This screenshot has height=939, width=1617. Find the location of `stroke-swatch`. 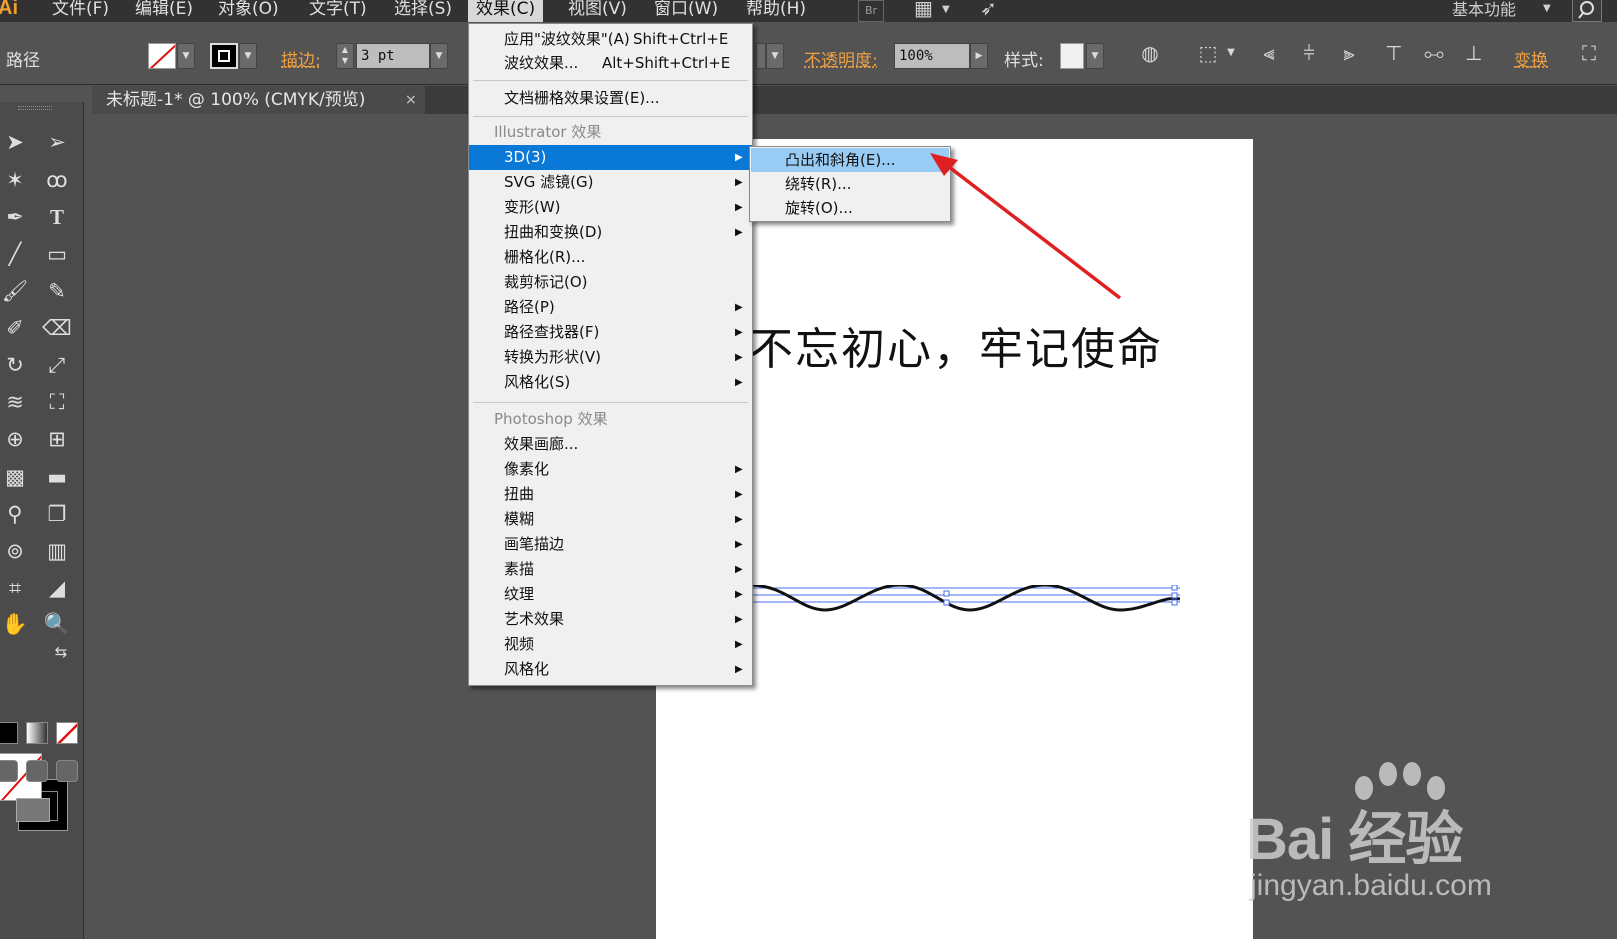

stroke-swatch is located at coordinates (224, 56).